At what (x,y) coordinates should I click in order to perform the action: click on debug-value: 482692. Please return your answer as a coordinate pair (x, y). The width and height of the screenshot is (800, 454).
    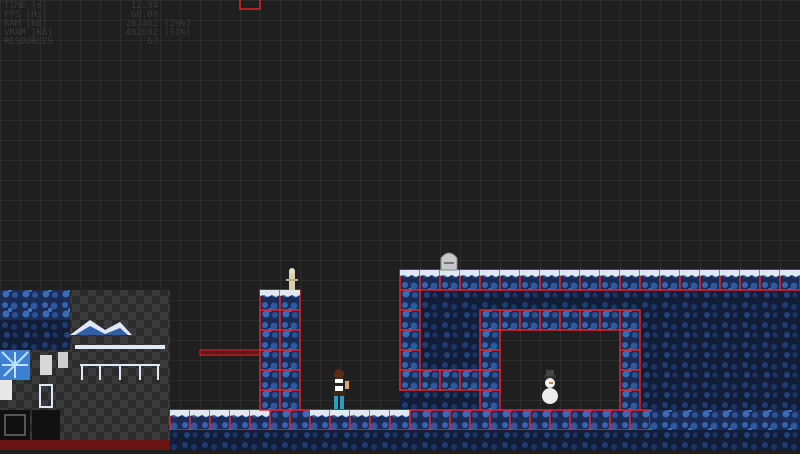
    Looking at the image, I should click on (141, 33).